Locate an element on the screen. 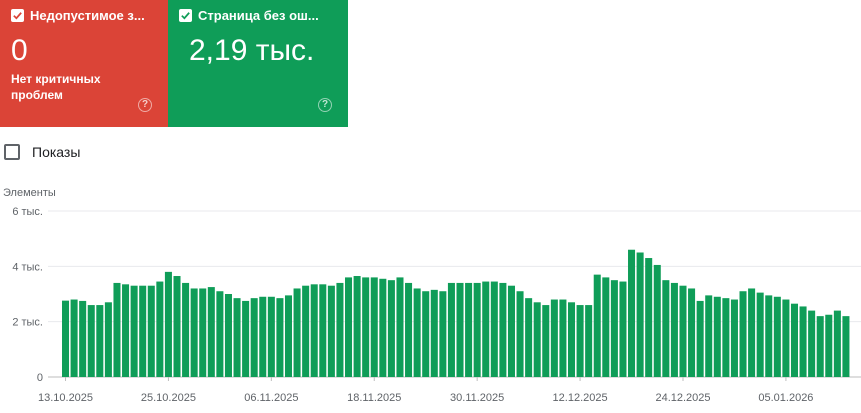 The image size is (861, 413). invalid-checkbox is located at coordinates (17, 15).